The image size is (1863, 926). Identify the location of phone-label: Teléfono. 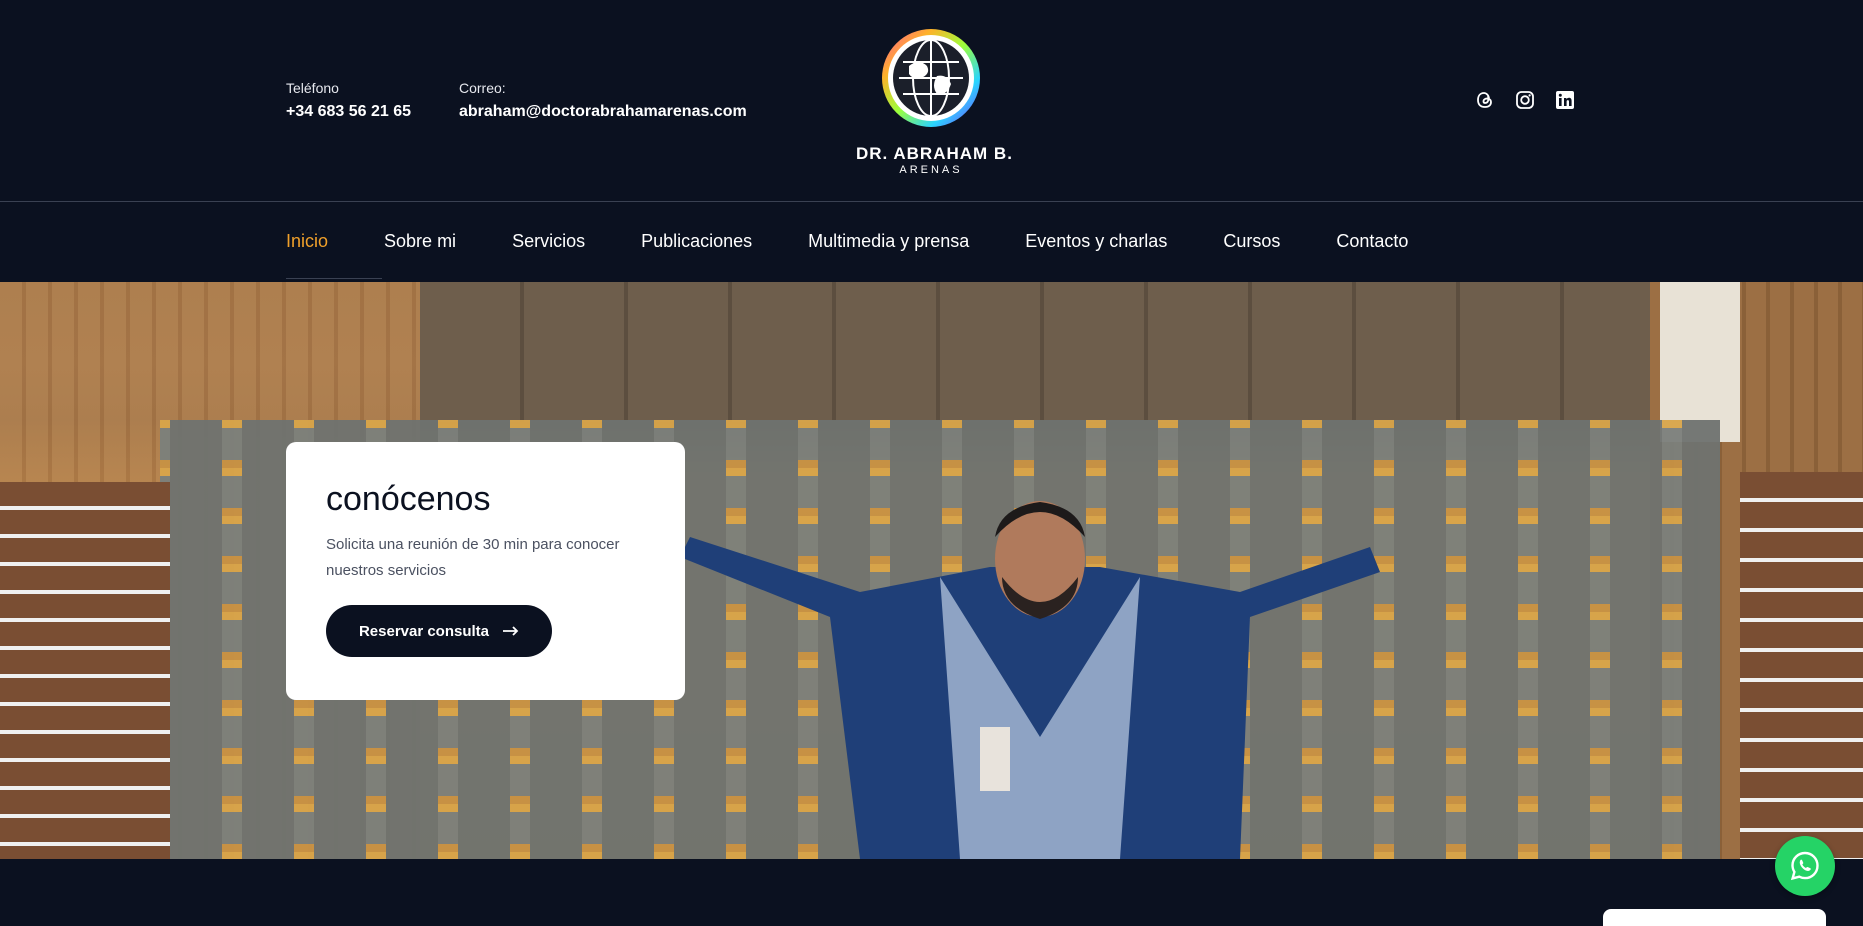
(312, 88).